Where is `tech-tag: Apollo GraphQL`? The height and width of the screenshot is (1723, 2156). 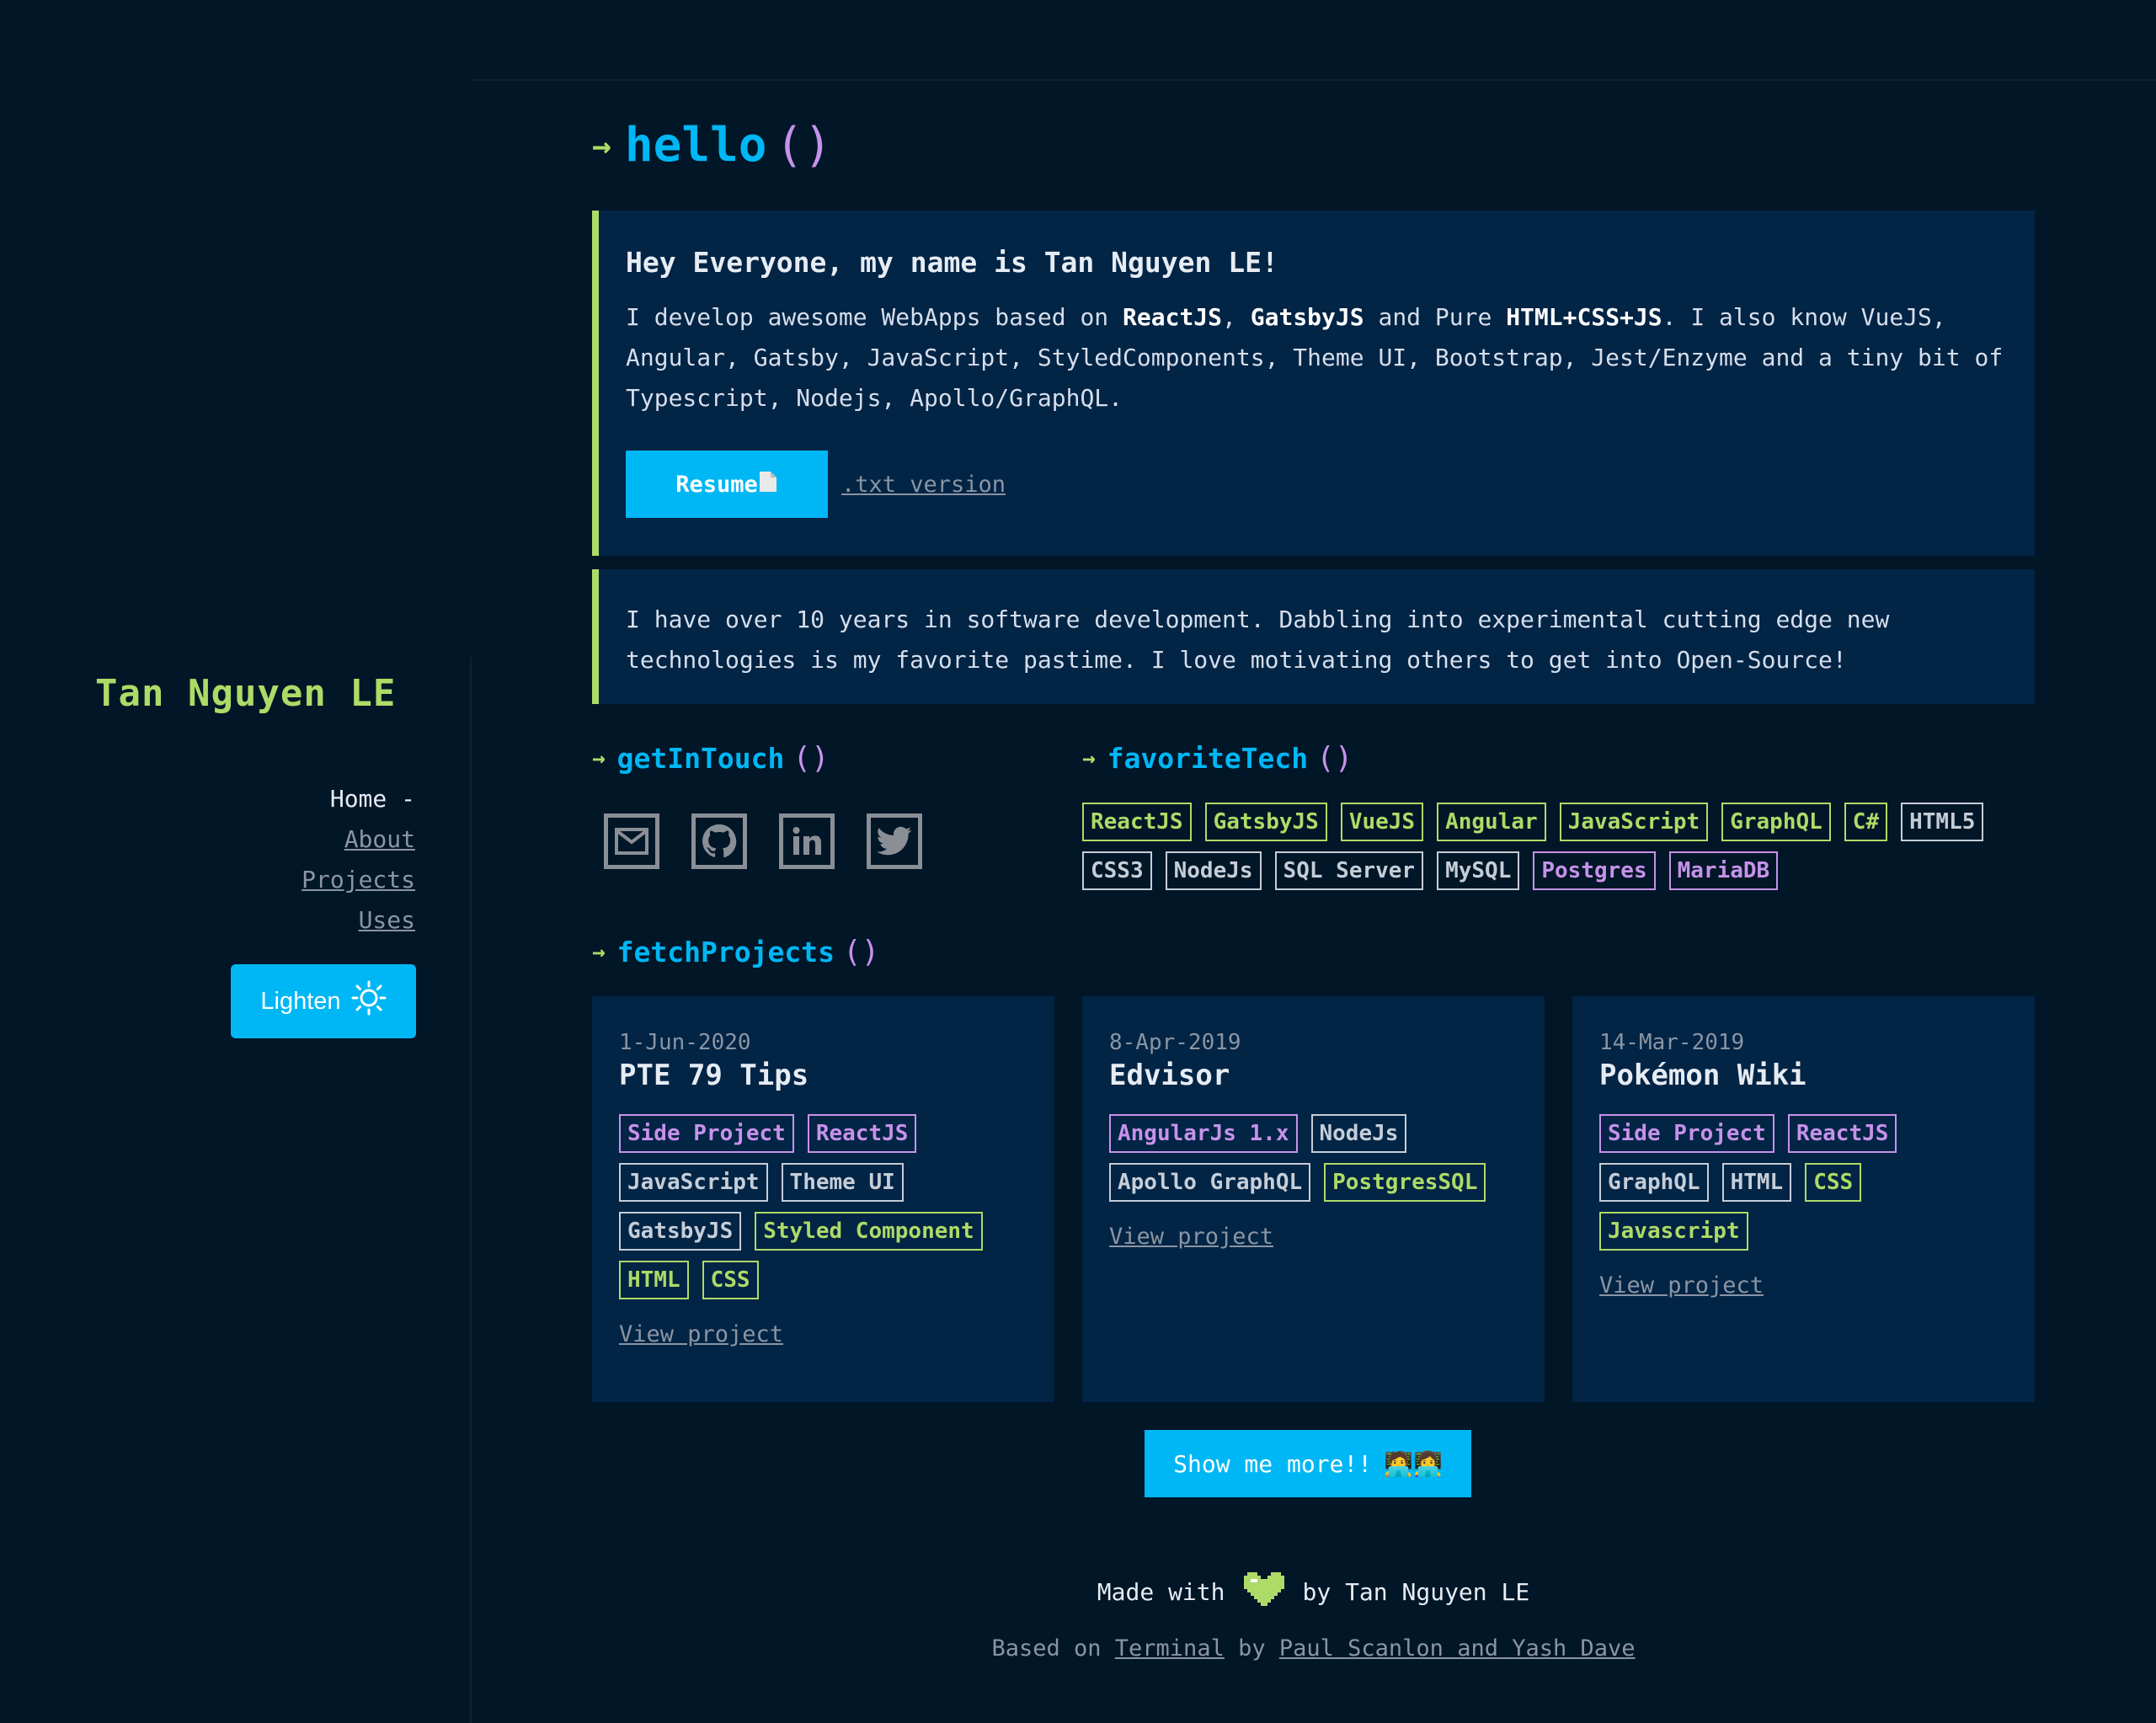
tech-tag: Apollo GraphQL is located at coordinates (1210, 1183).